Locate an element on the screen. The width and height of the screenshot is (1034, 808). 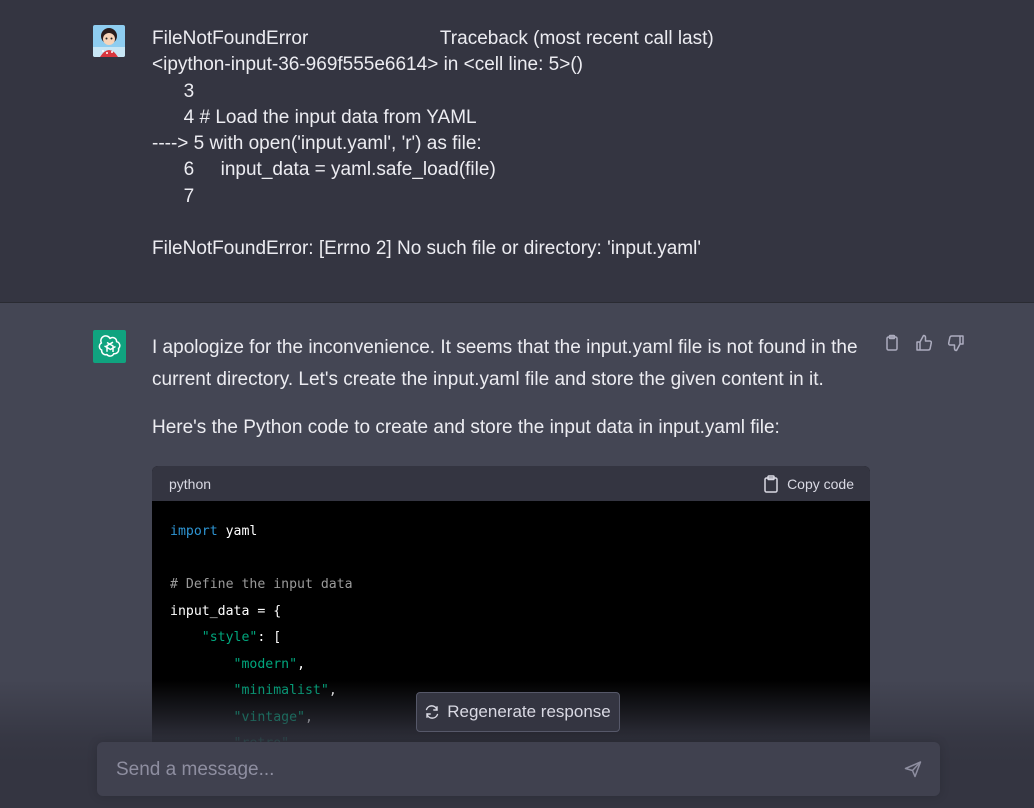
message-input is located at coordinates (501, 770).